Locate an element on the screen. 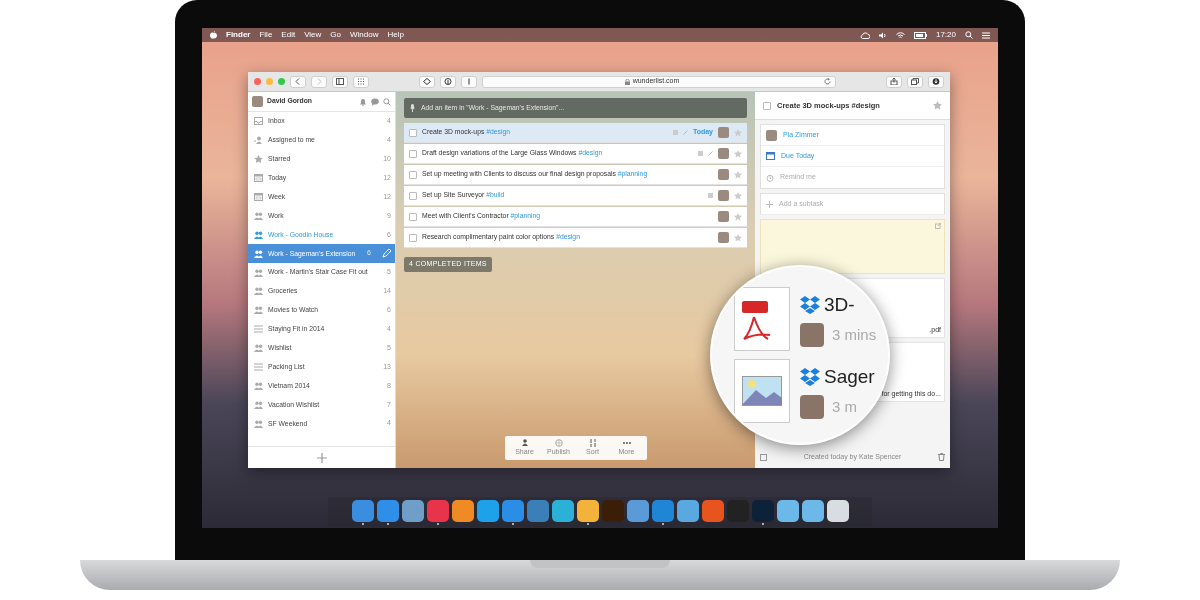  menu-item: View is located at coordinates (313, 35).